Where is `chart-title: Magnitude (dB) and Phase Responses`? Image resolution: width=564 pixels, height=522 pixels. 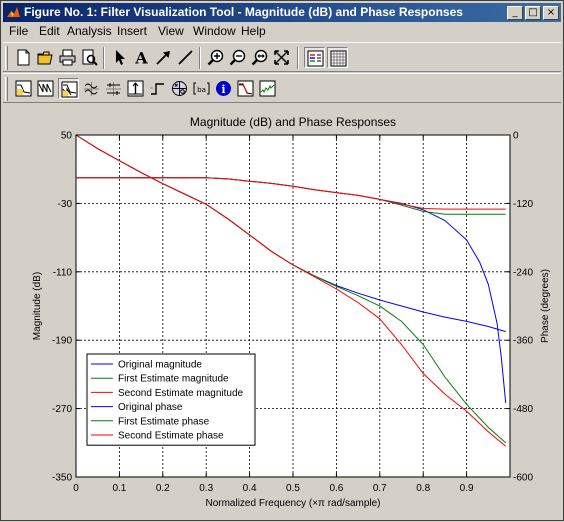
chart-title: Magnitude (dB) and Phase Responses is located at coordinates (293, 122).